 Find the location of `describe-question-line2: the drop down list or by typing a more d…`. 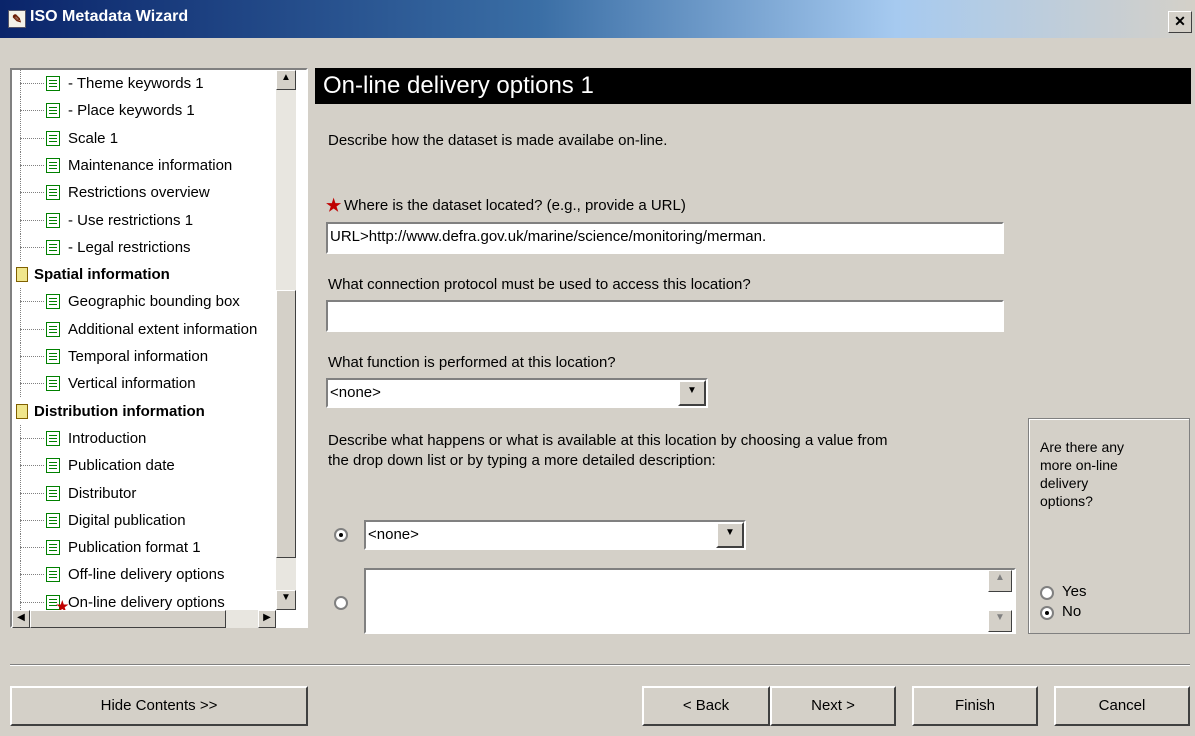

describe-question-line2: the drop down list or by typing a more d… is located at coordinates (522, 460).